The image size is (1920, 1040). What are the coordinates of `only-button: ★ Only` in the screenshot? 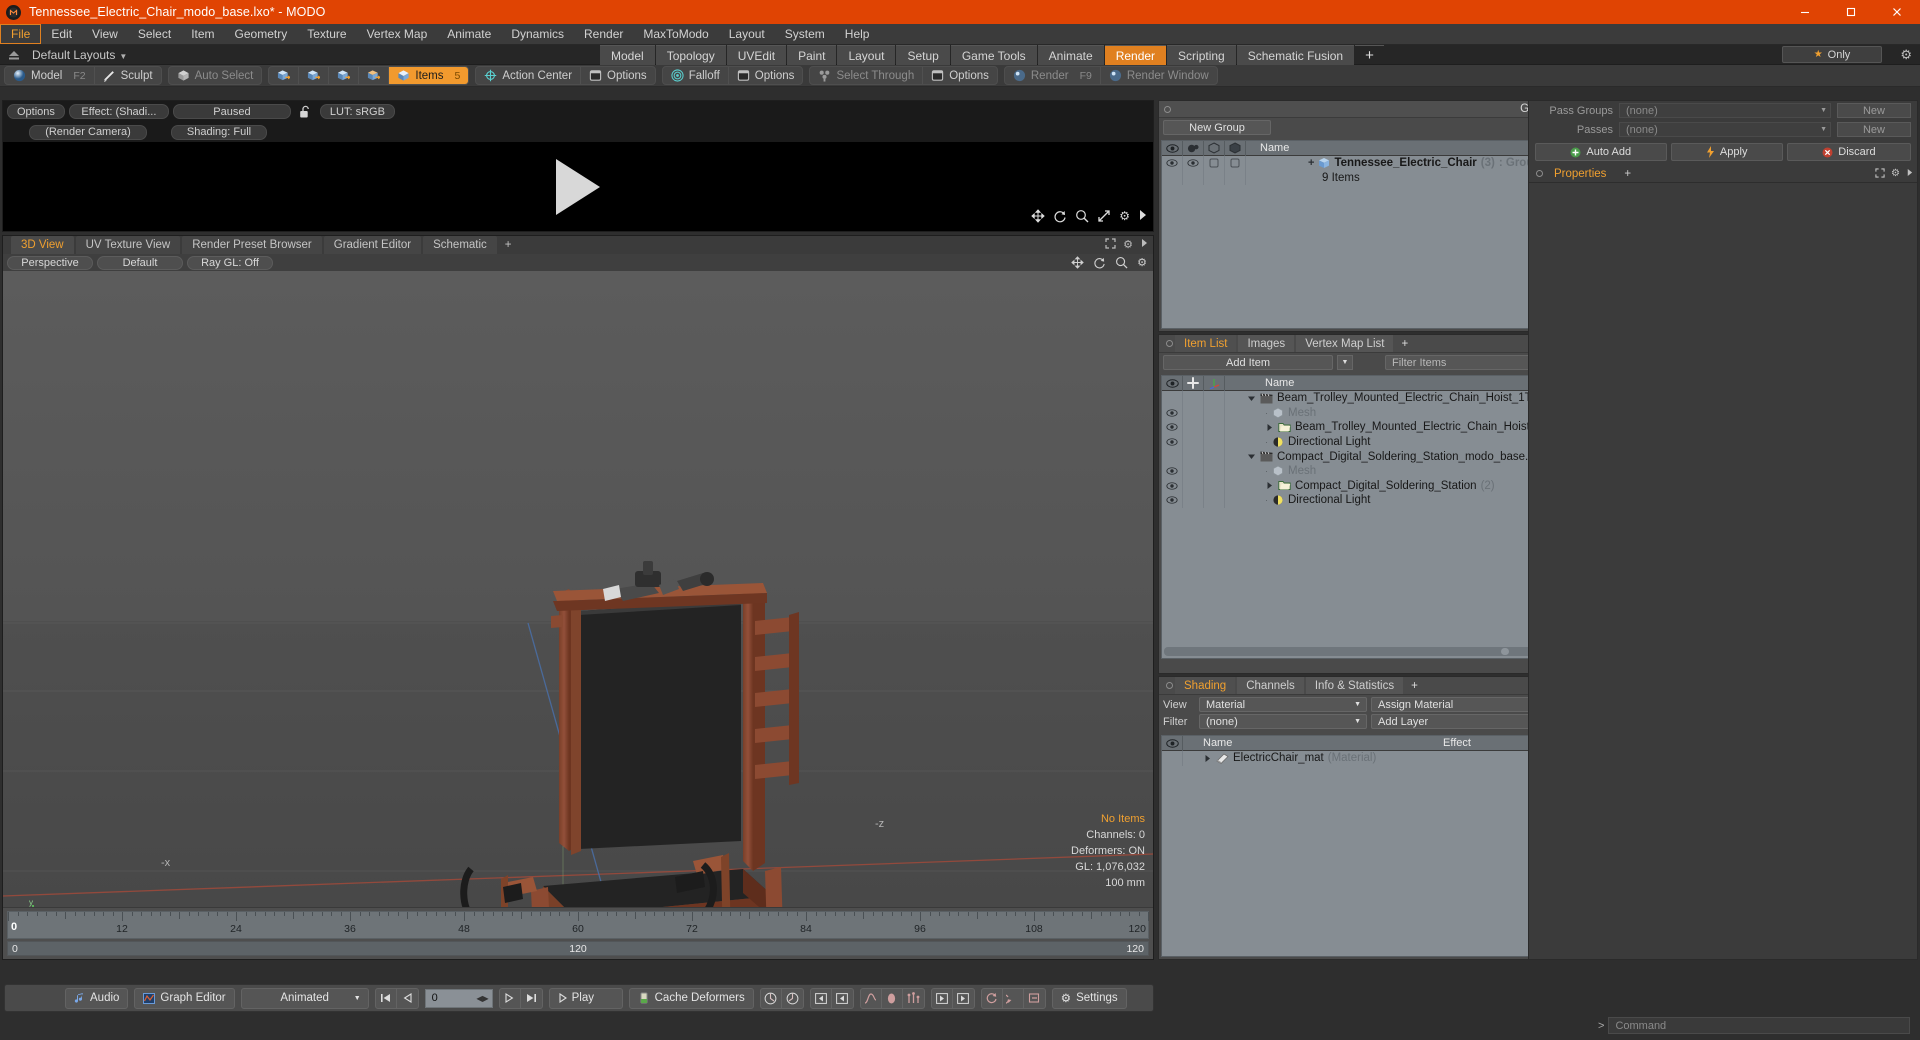 It's located at (1832, 54).